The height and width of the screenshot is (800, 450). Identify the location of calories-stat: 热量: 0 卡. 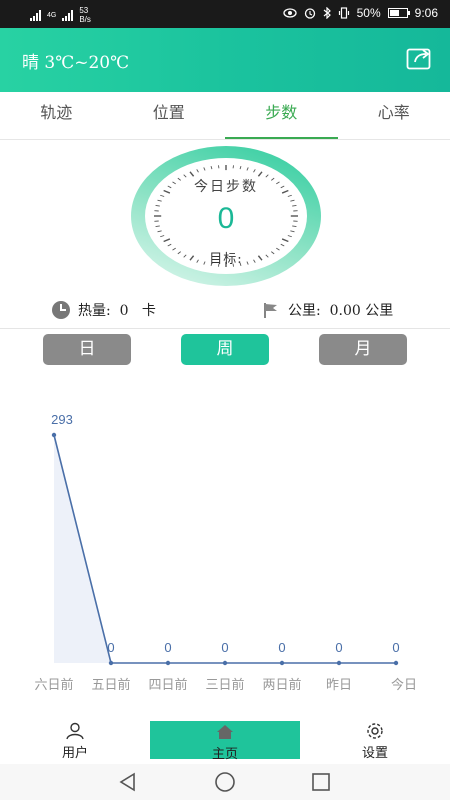
(104, 310).